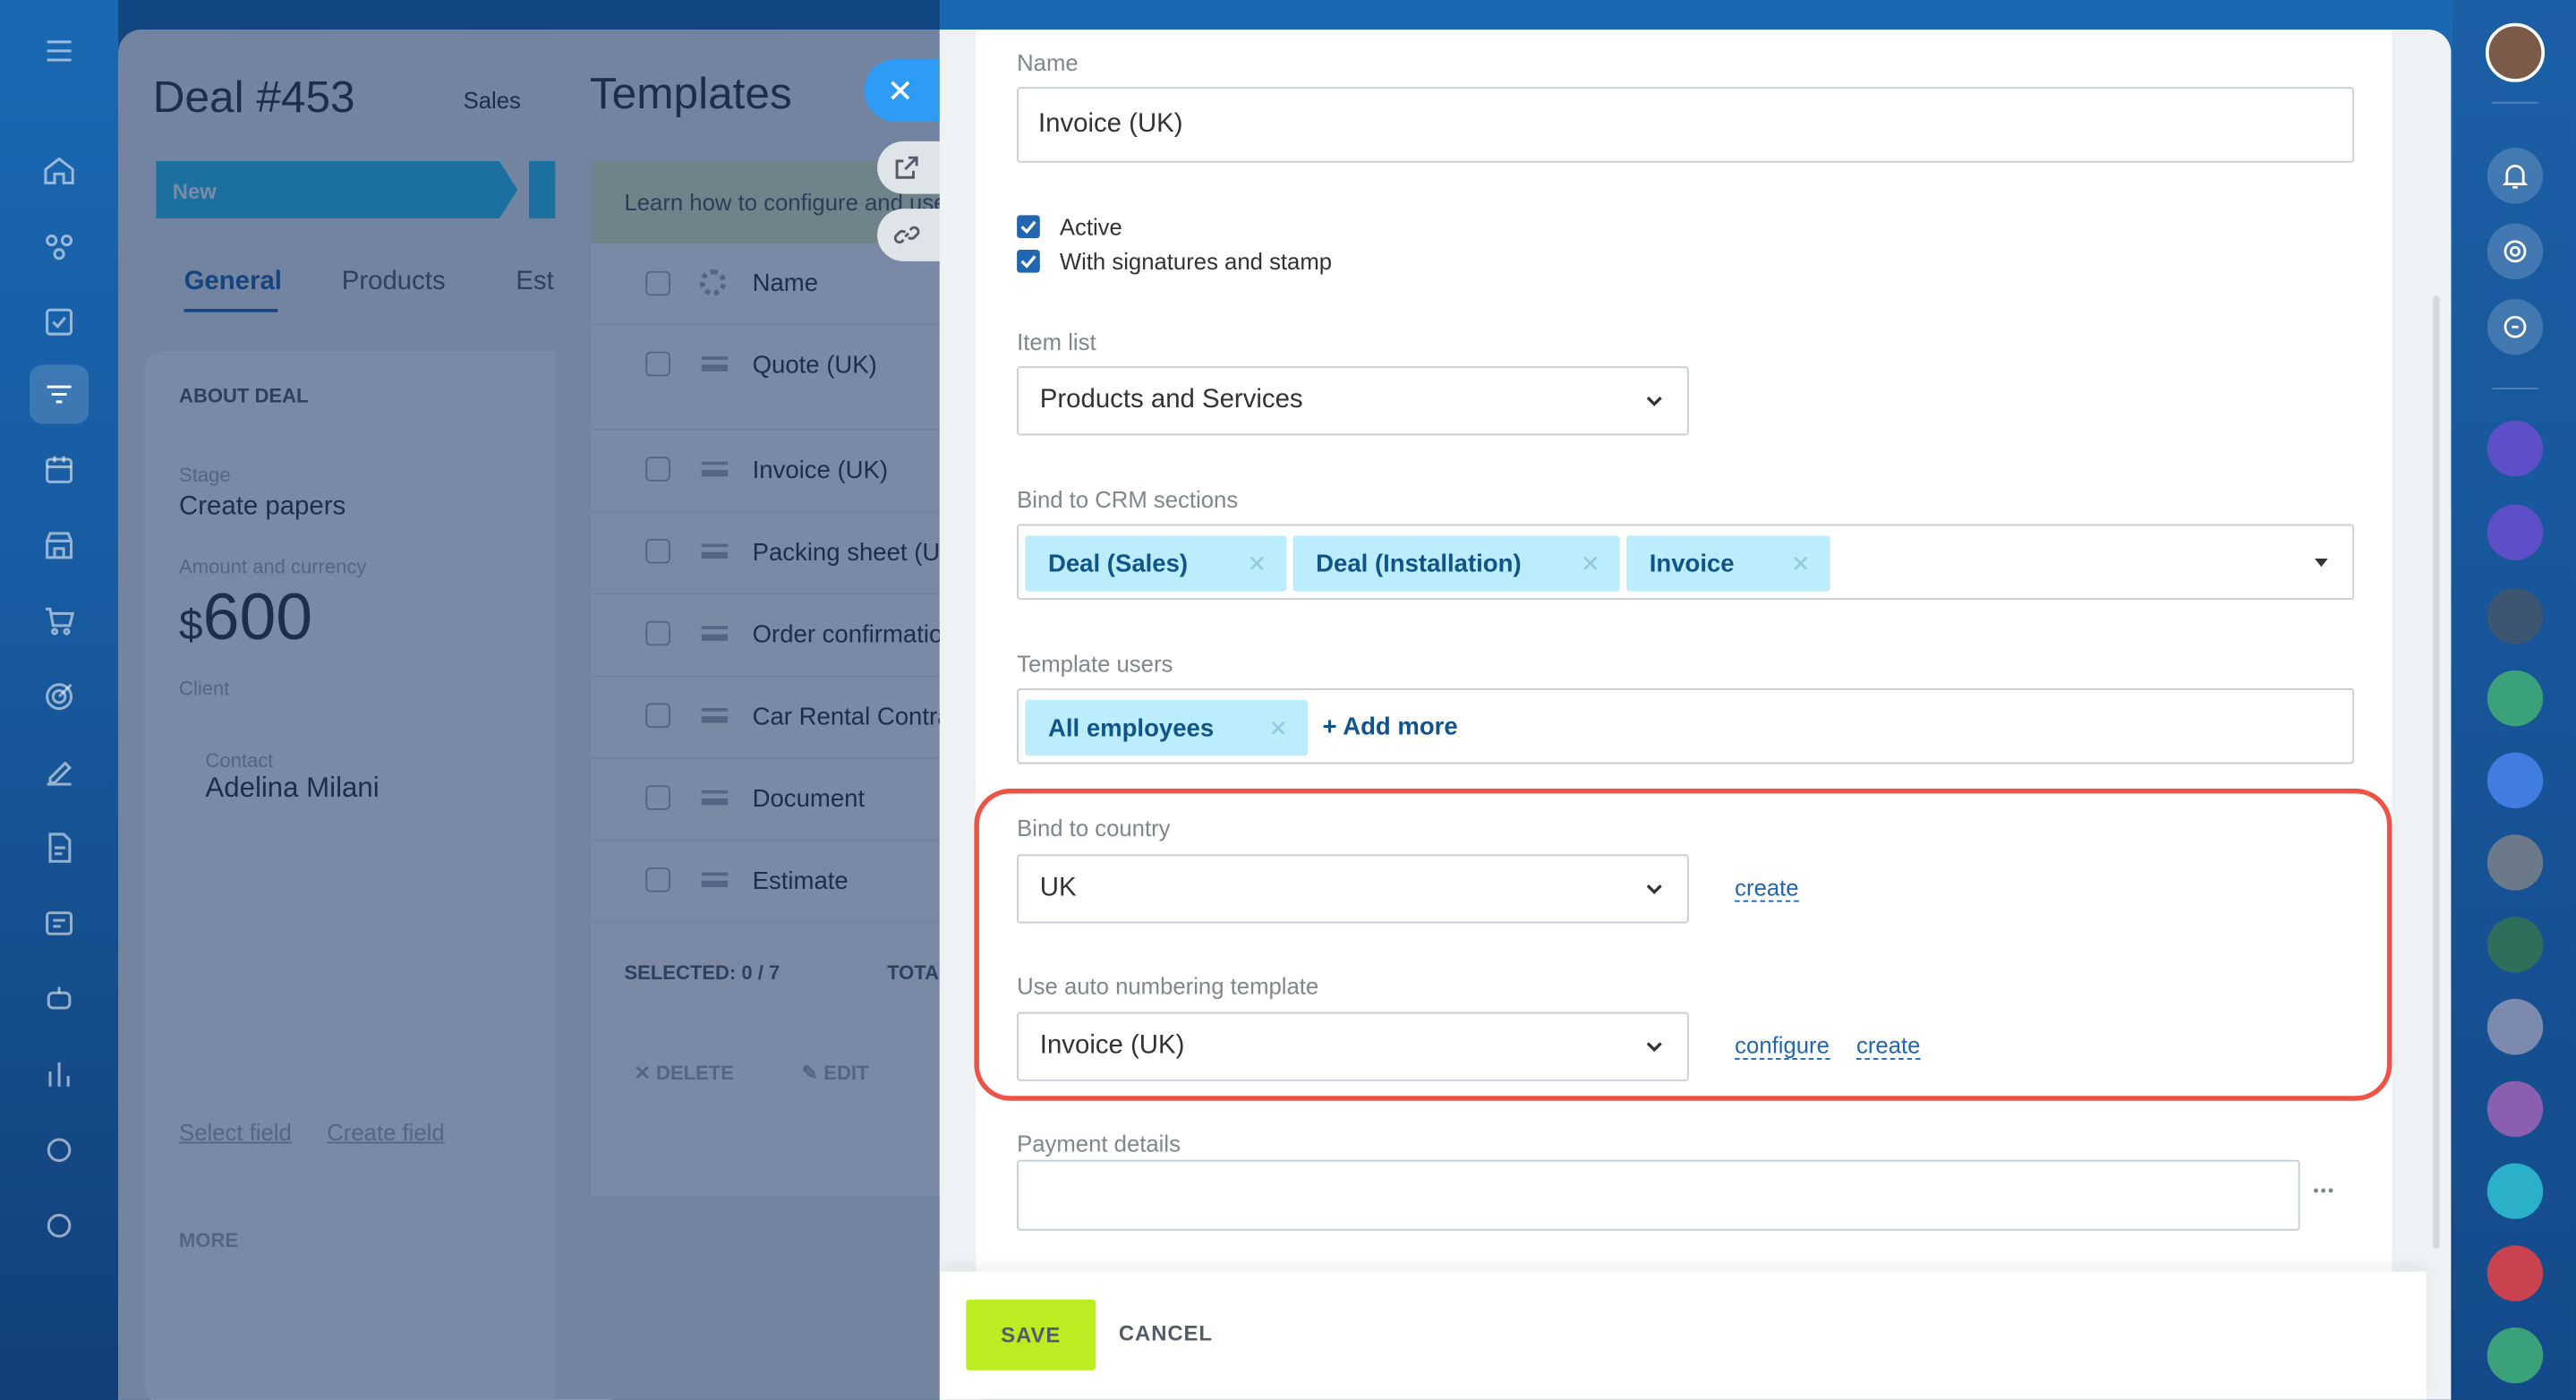  Describe the element at coordinates (292, 789) in the screenshot. I see `contact-name: Adelina Milani` at that location.